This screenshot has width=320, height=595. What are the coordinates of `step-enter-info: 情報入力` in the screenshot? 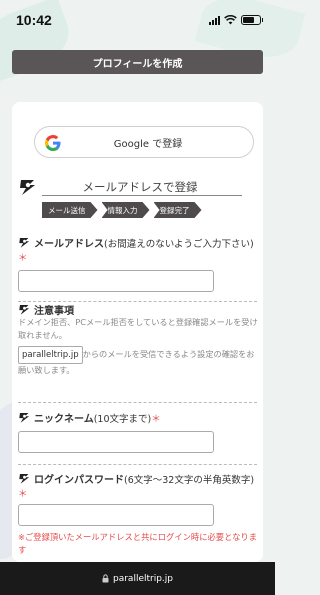 It's located at (126, 210).